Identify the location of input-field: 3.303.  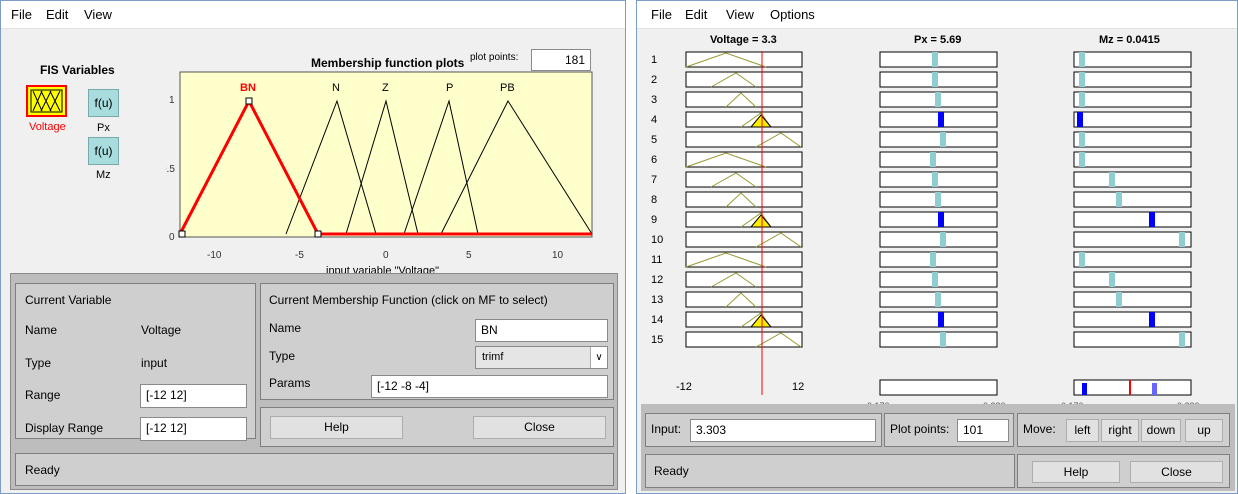
(783, 430).